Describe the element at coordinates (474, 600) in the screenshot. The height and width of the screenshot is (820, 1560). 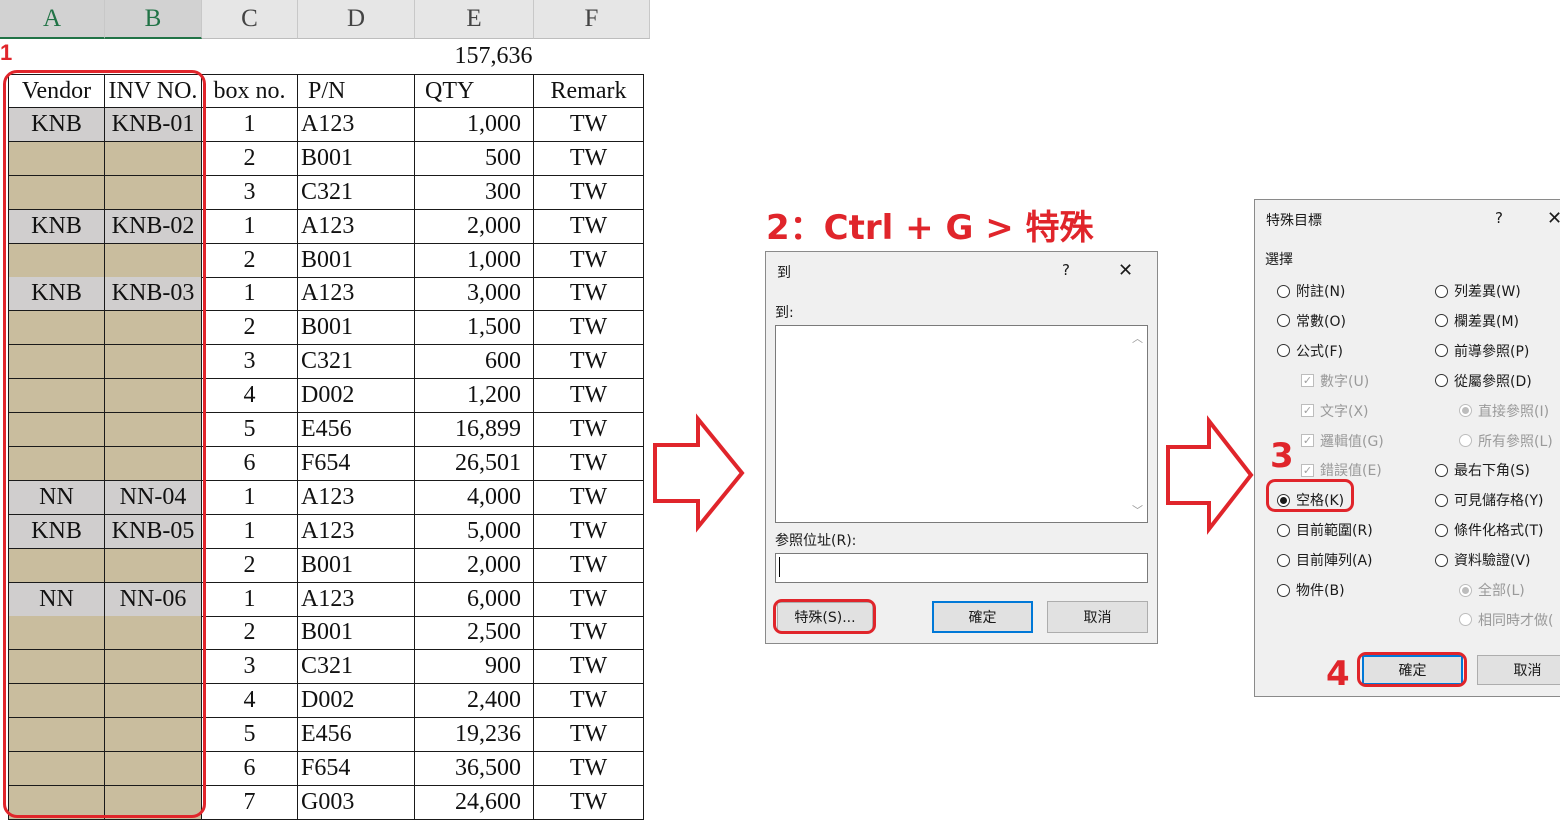
I see `cell-qty: 6,000` at that location.